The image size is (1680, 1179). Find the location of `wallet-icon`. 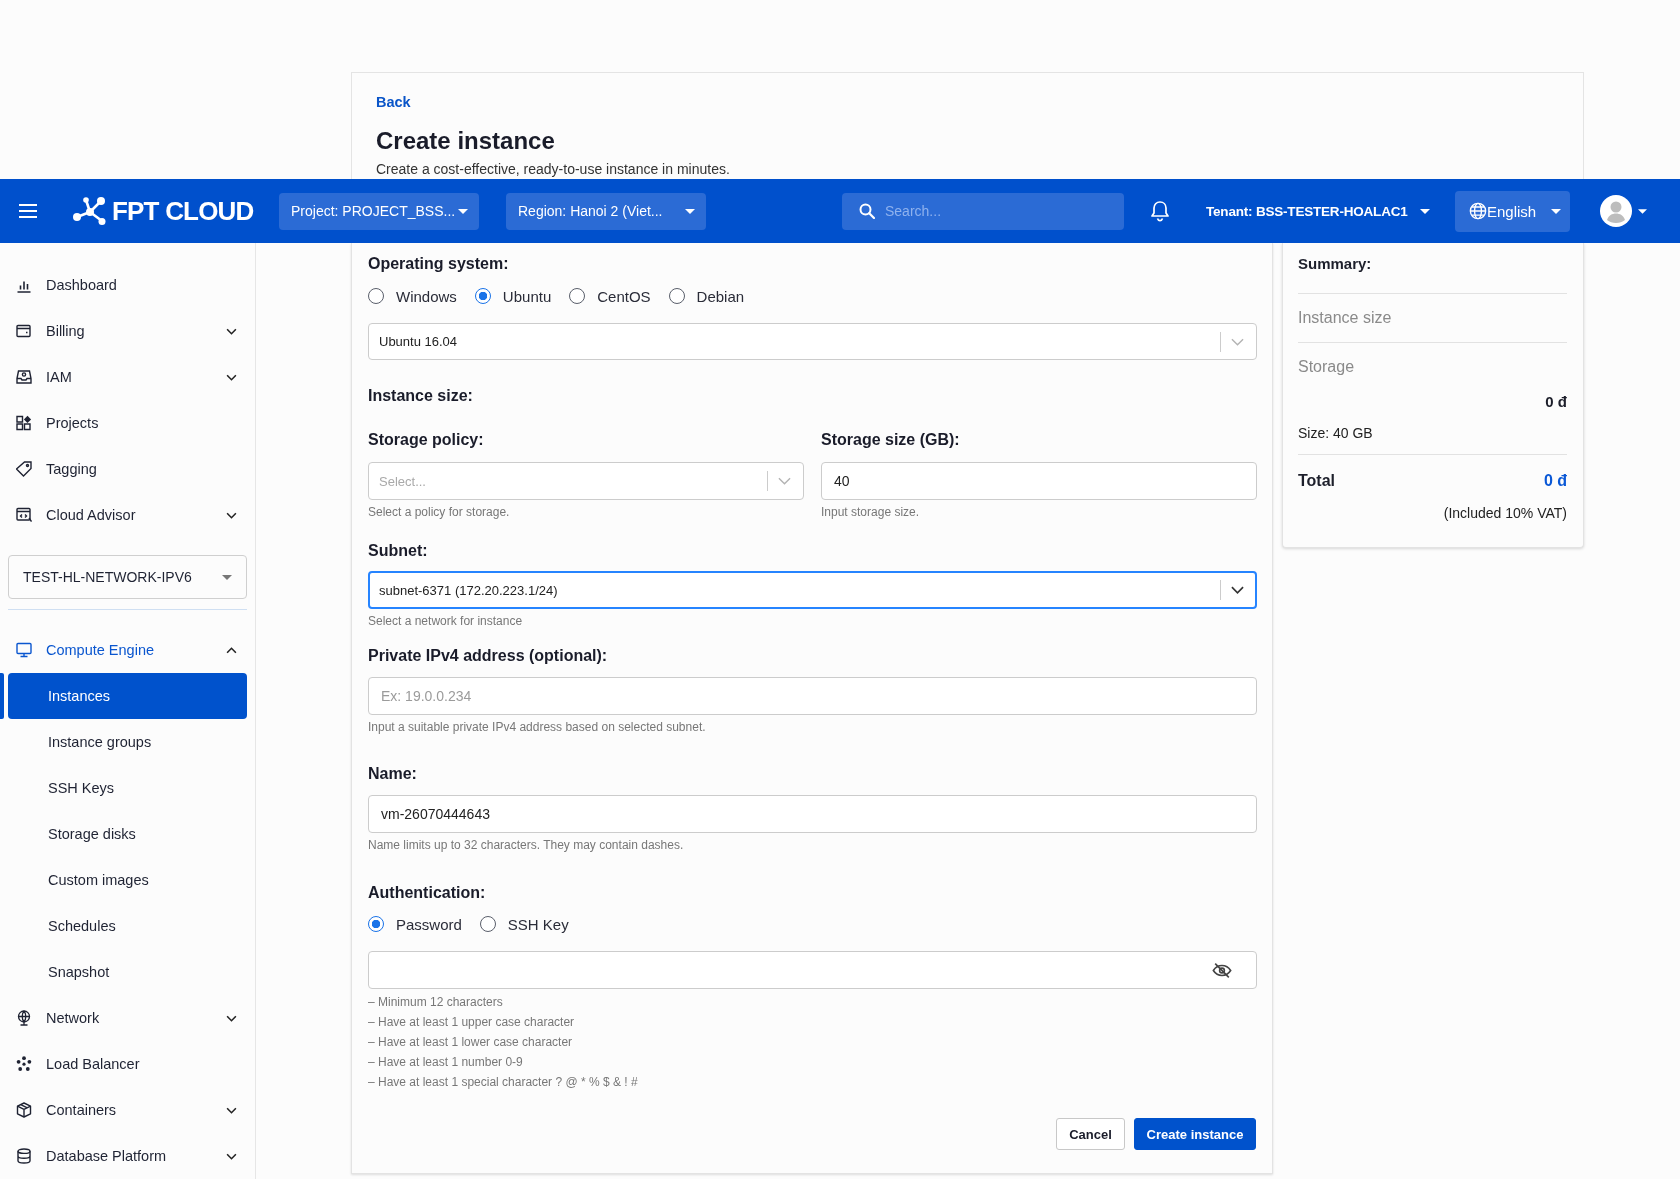

wallet-icon is located at coordinates (24, 331).